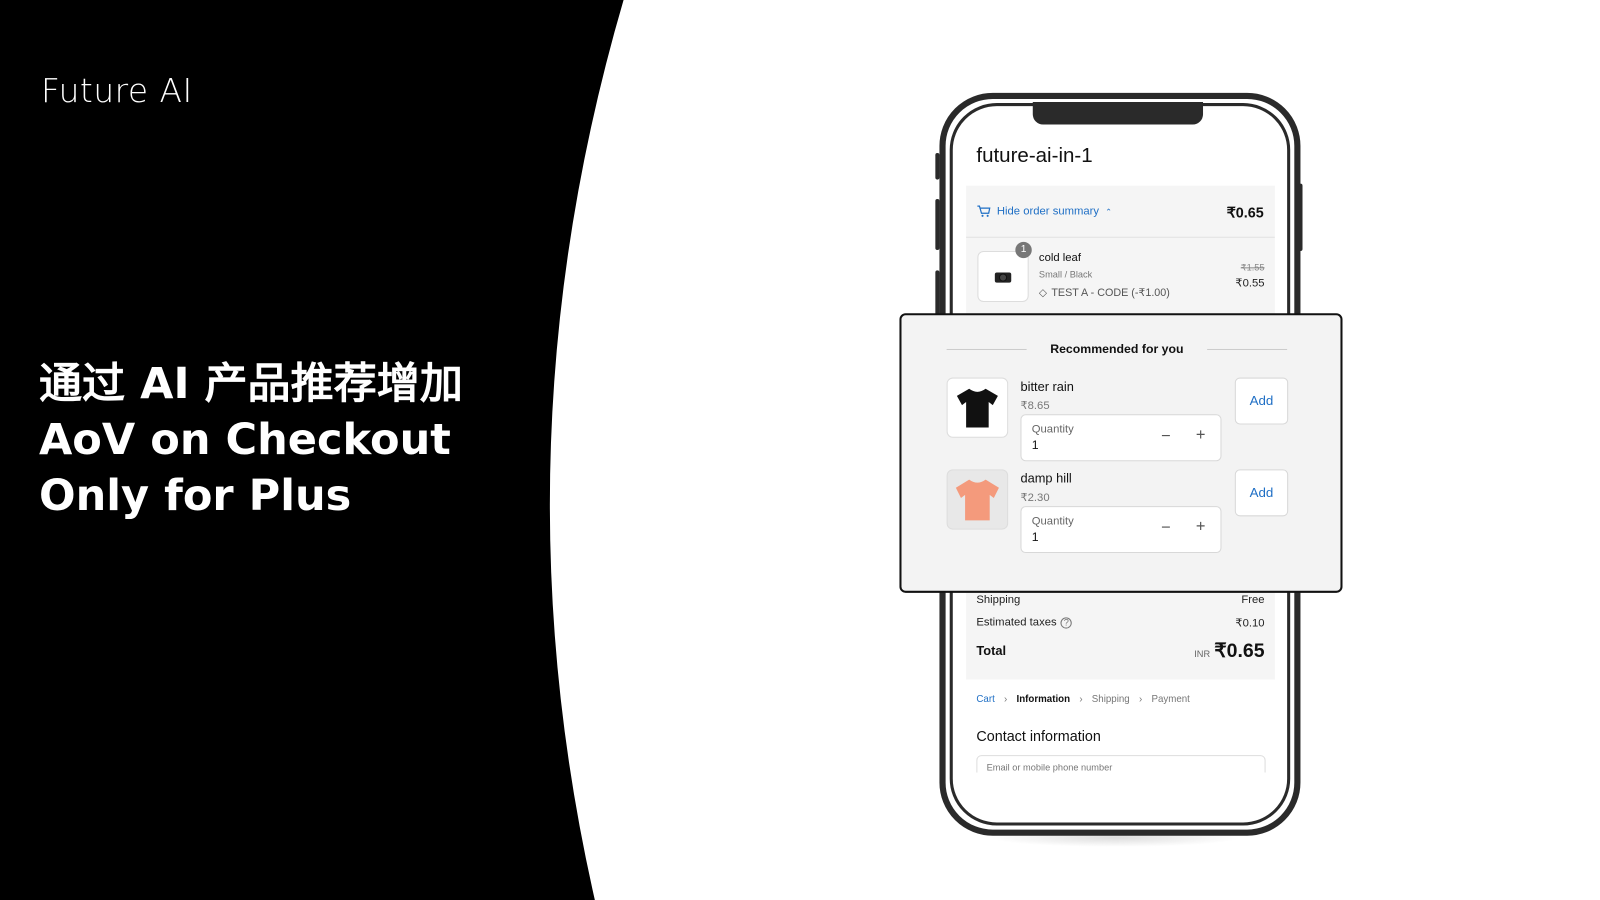 The image size is (1600, 900). I want to click on item-price: ₹8.65, so click(1035, 406).